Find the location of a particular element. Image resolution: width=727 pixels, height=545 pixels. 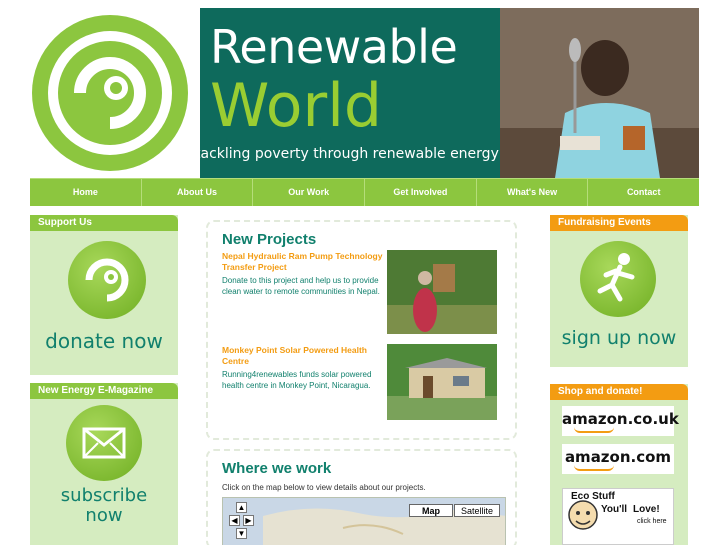

eco-stuff-line3: Love! is located at coordinates (646, 509).